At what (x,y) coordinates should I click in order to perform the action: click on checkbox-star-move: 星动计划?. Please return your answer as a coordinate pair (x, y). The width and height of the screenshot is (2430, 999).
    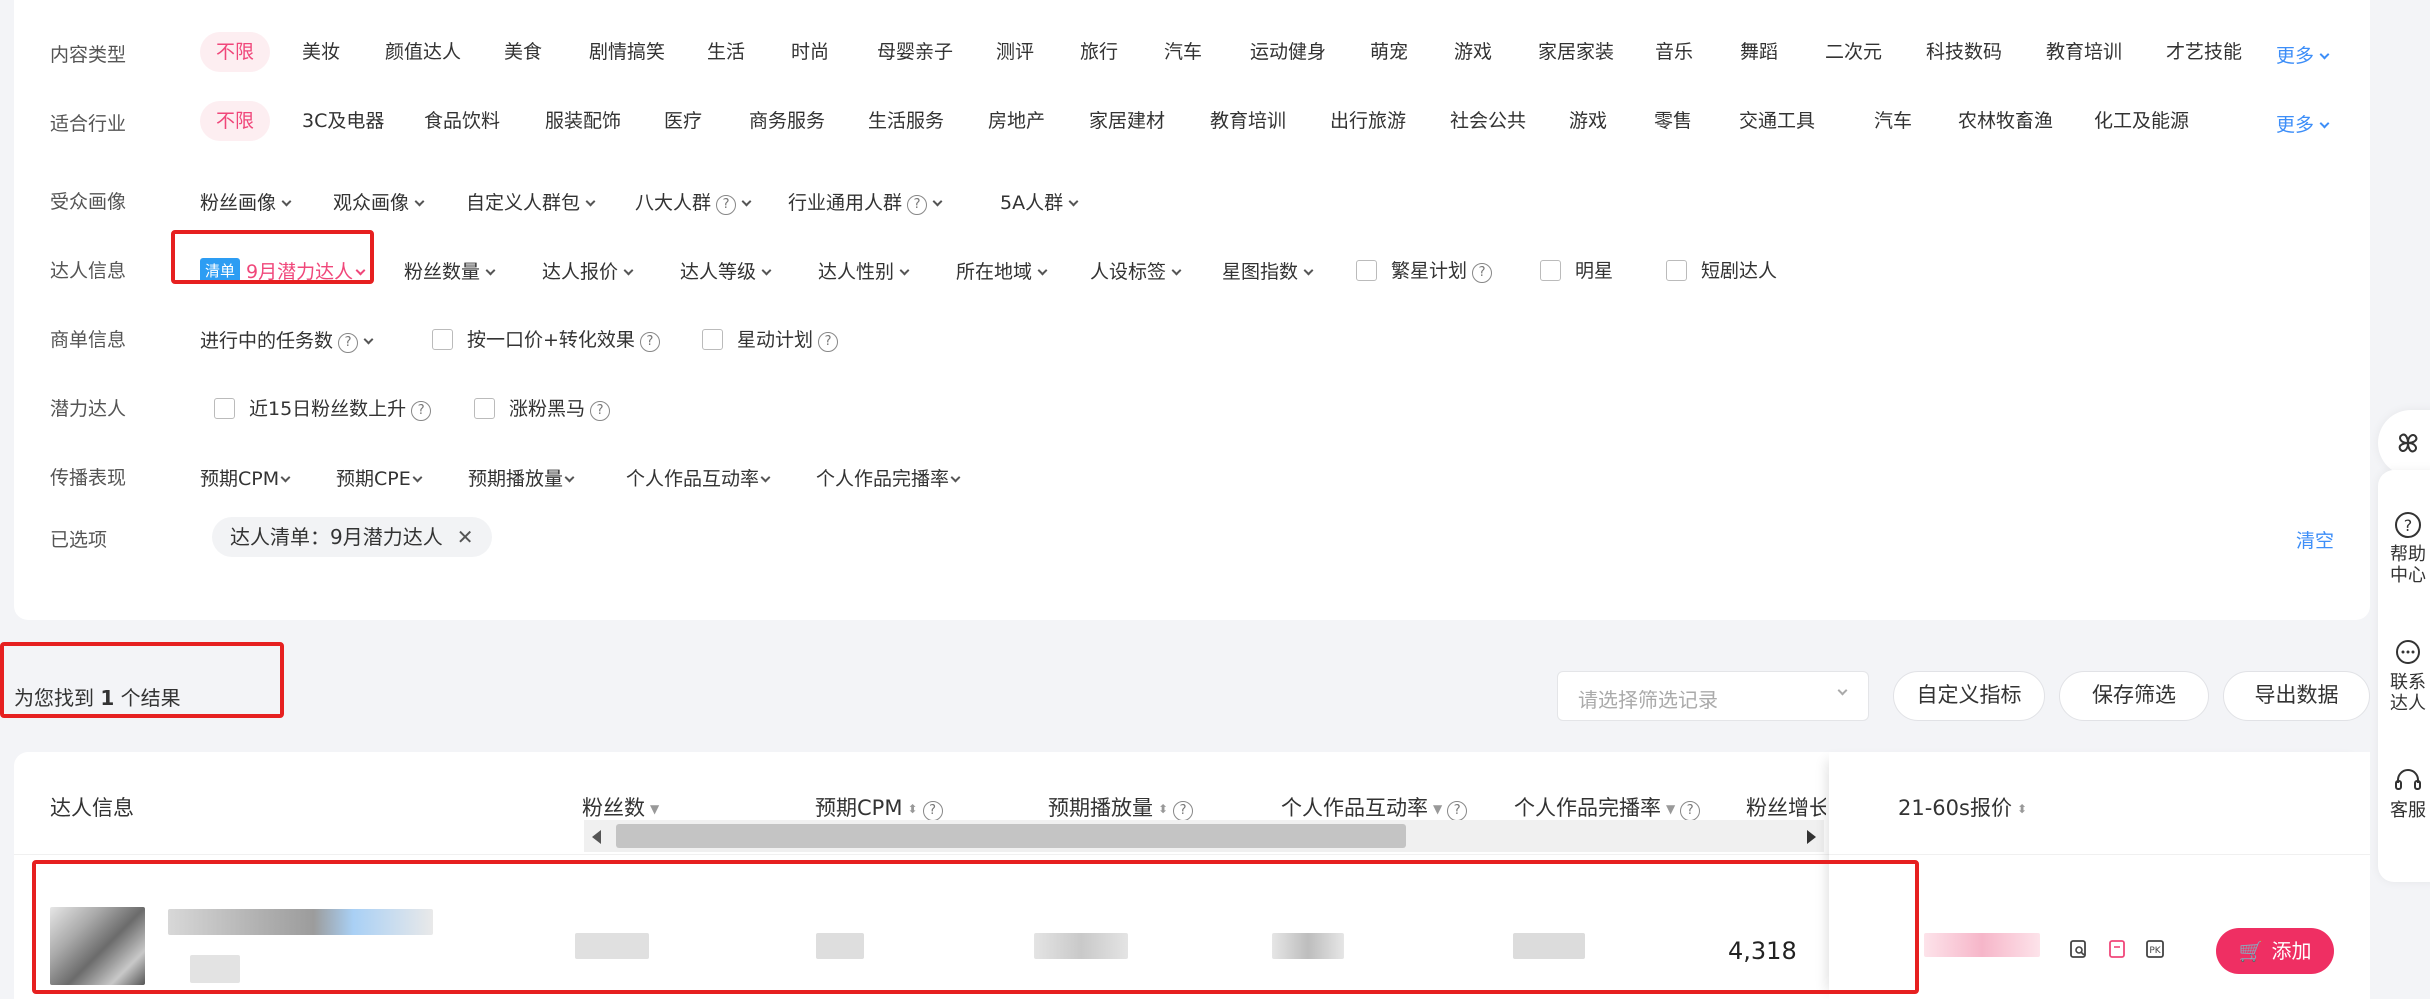
    Looking at the image, I should click on (770, 338).